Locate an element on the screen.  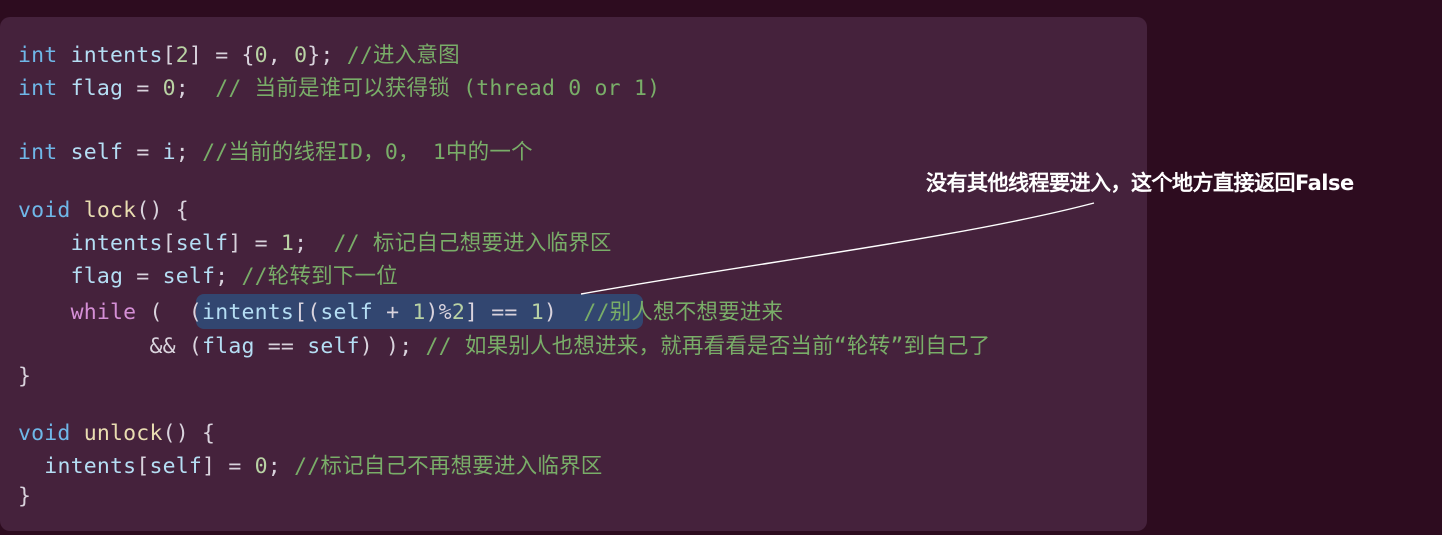
punctuation: ) is located at coordinates (563, 312).